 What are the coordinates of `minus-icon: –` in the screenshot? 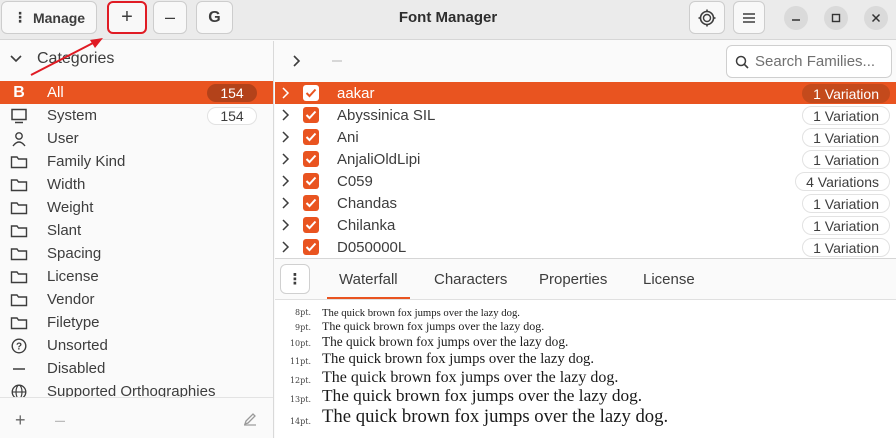 It's located at (169, 17).